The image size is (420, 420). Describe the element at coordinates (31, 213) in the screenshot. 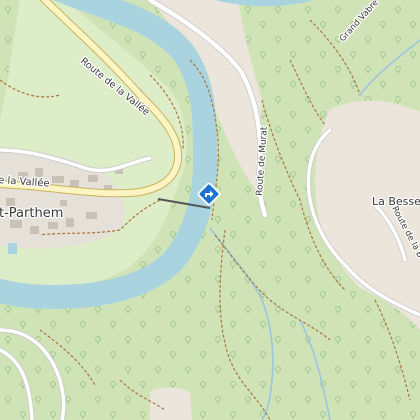

I see `label-village: t-Parthem` at that location.